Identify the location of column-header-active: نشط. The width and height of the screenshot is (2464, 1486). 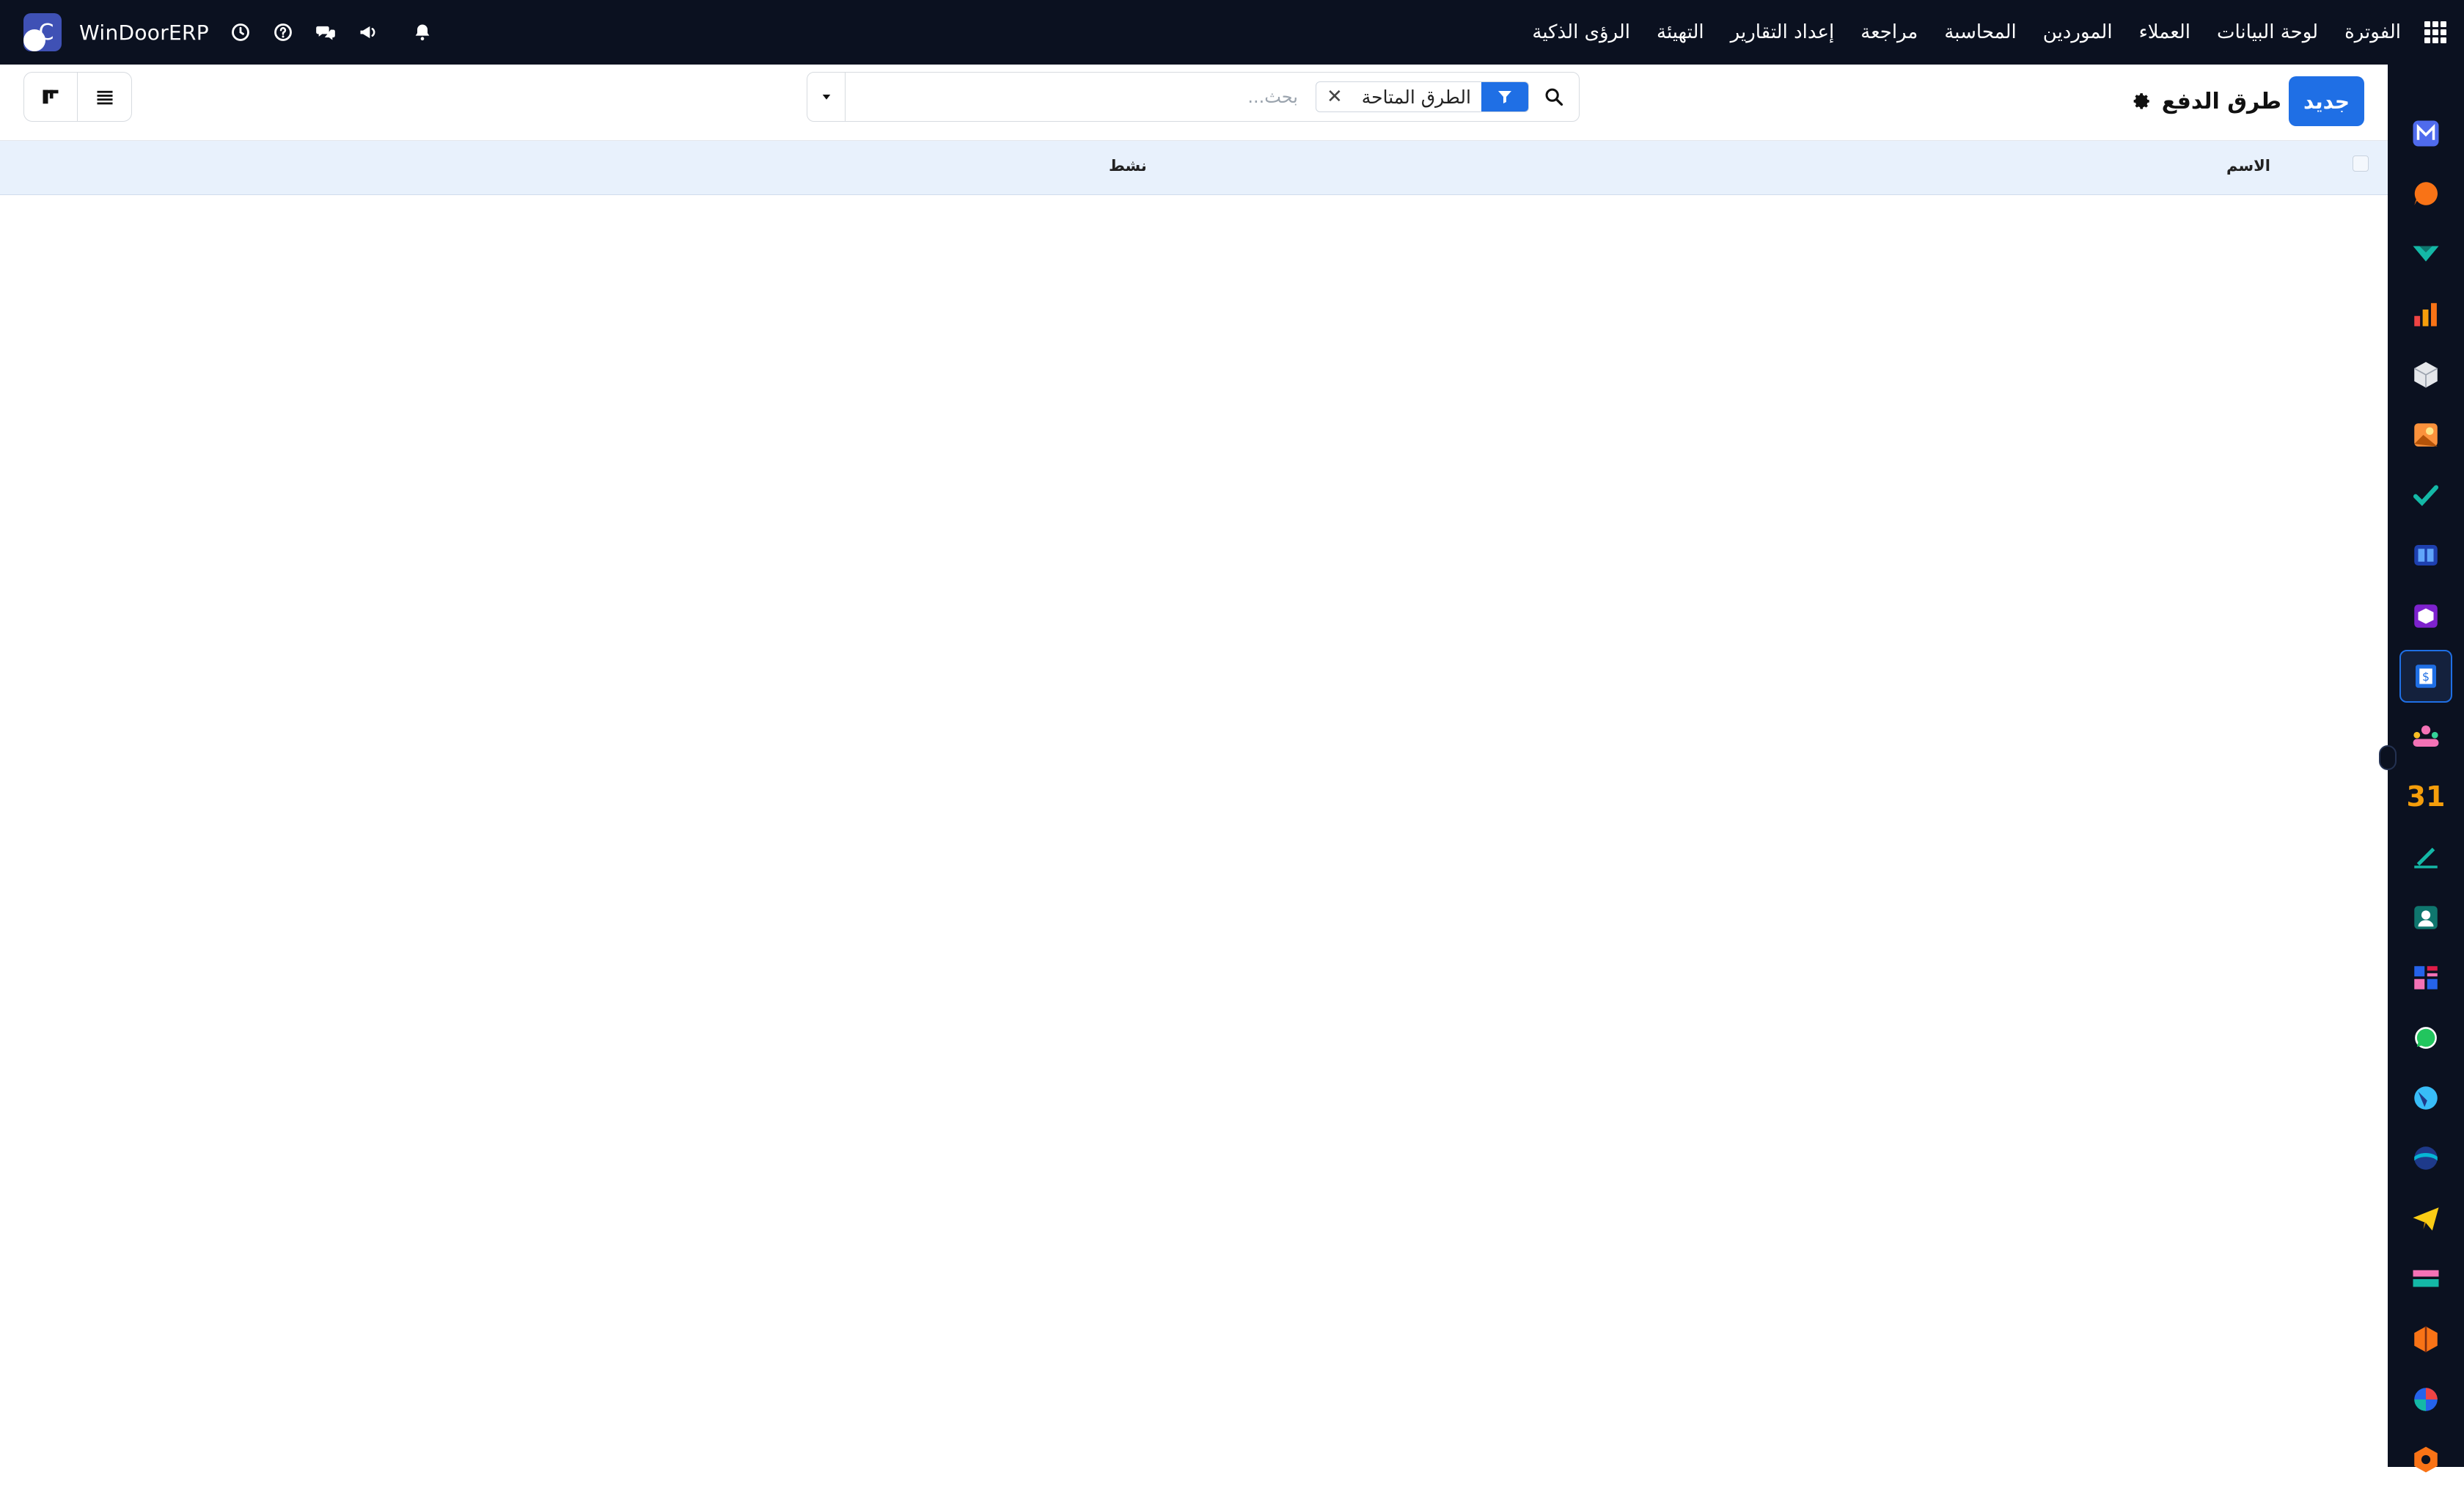
(1128, 166).